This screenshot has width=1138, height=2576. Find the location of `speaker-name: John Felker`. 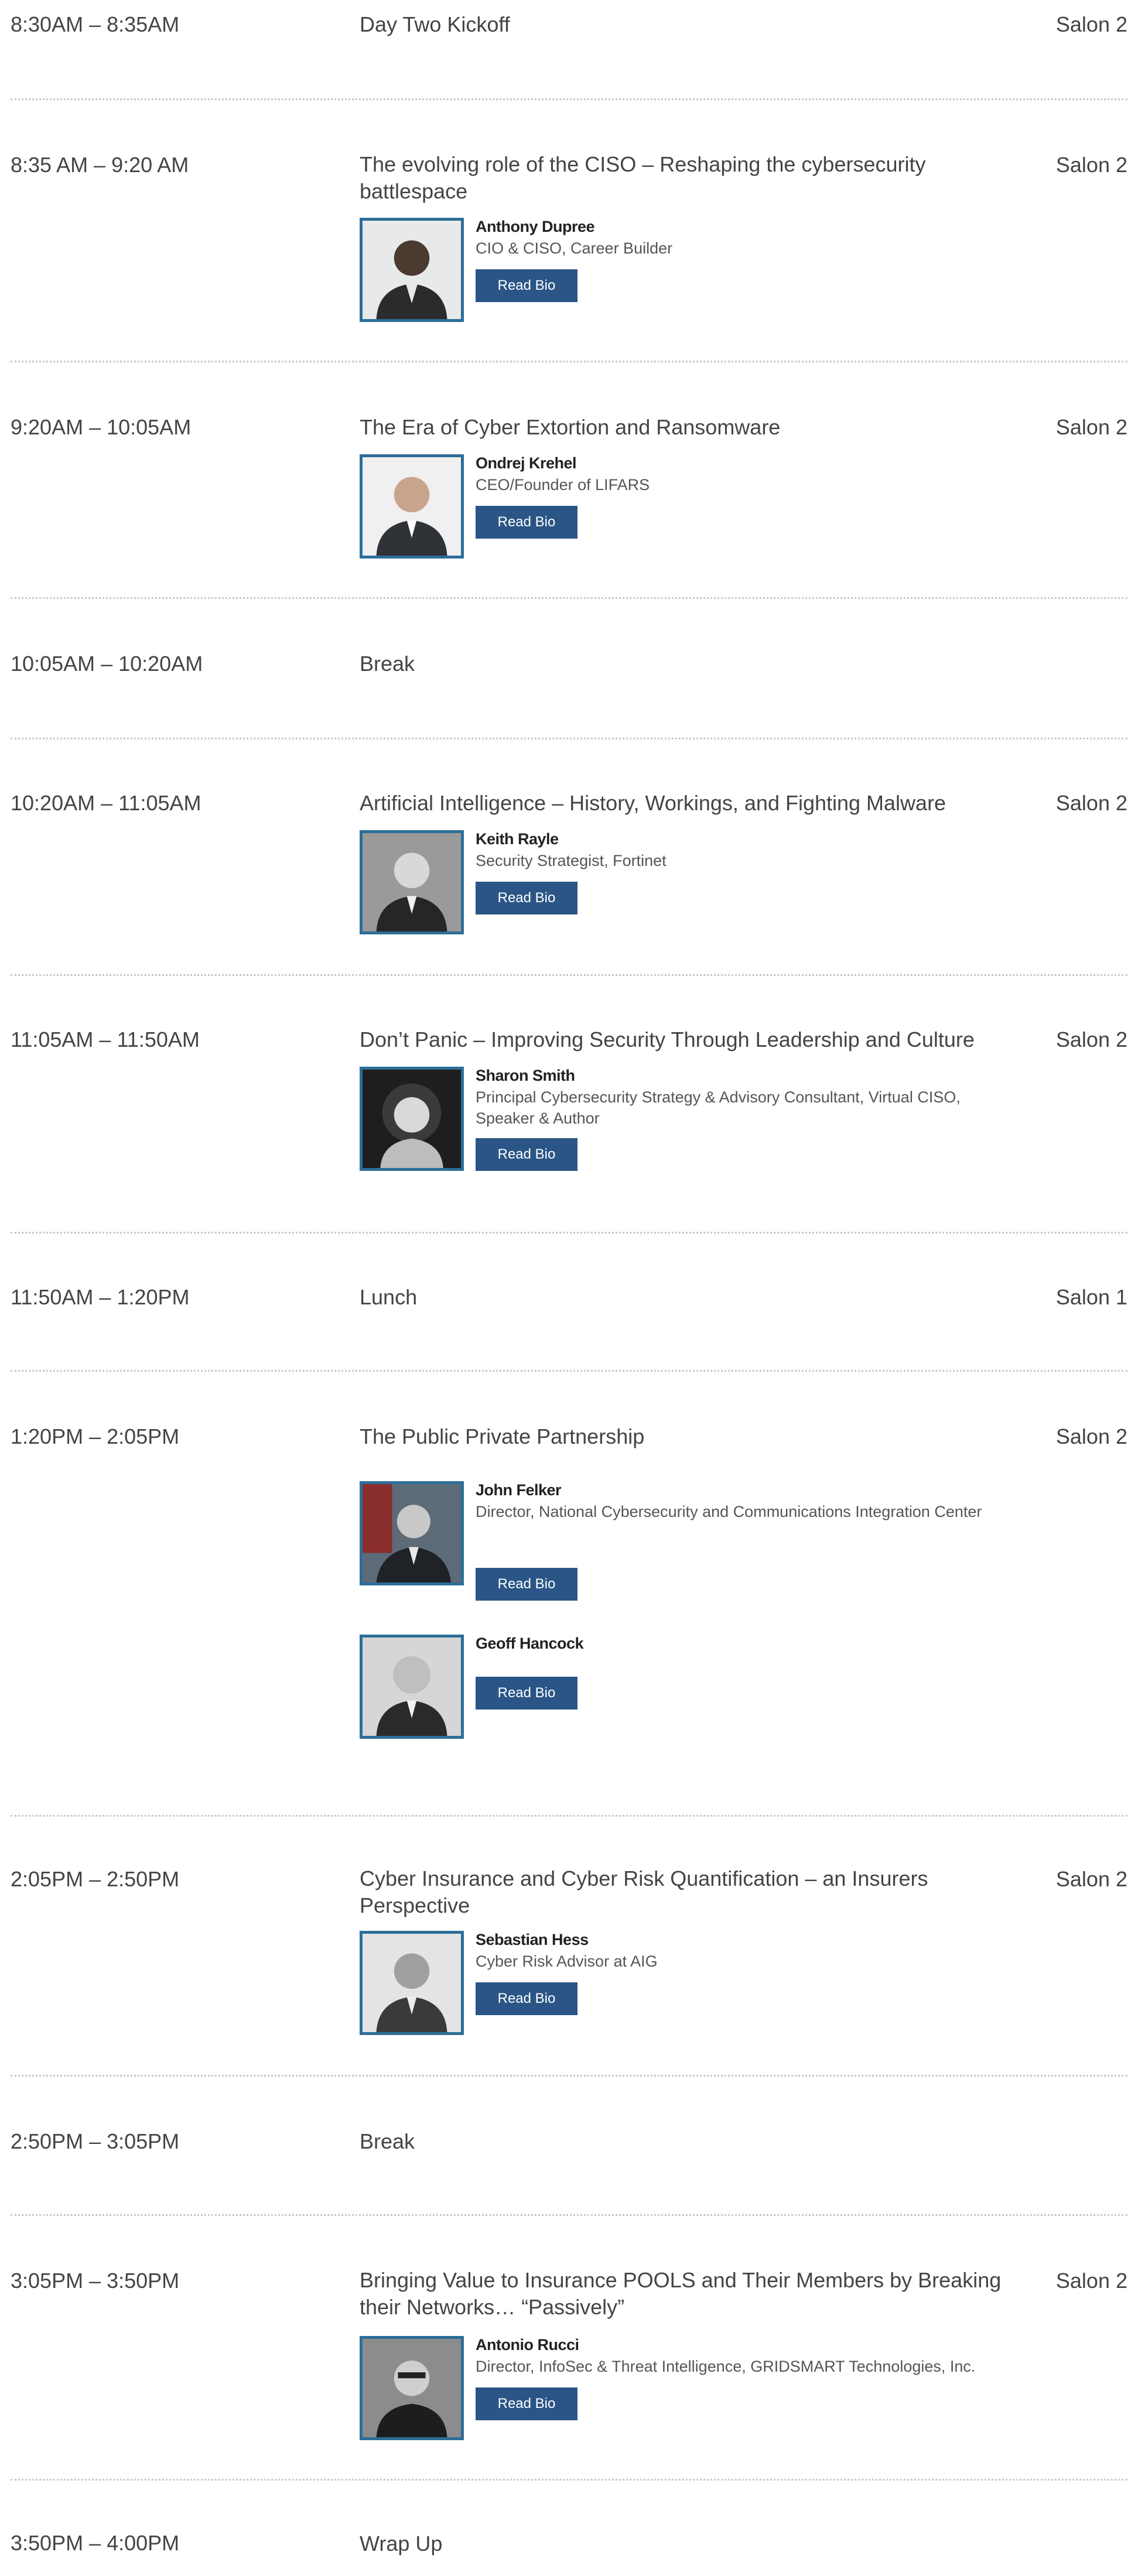

speaker-name: John Felker is located at coordinates (519, 1490).